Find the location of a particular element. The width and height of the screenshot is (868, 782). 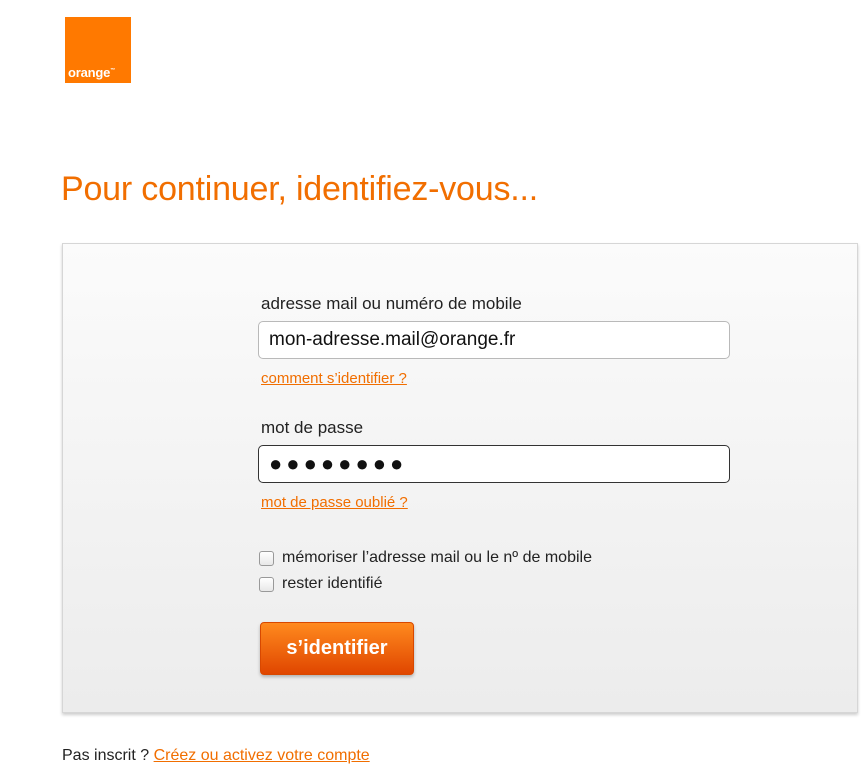

sign-in-button: s’identifier is located at coordinates (337, 648).